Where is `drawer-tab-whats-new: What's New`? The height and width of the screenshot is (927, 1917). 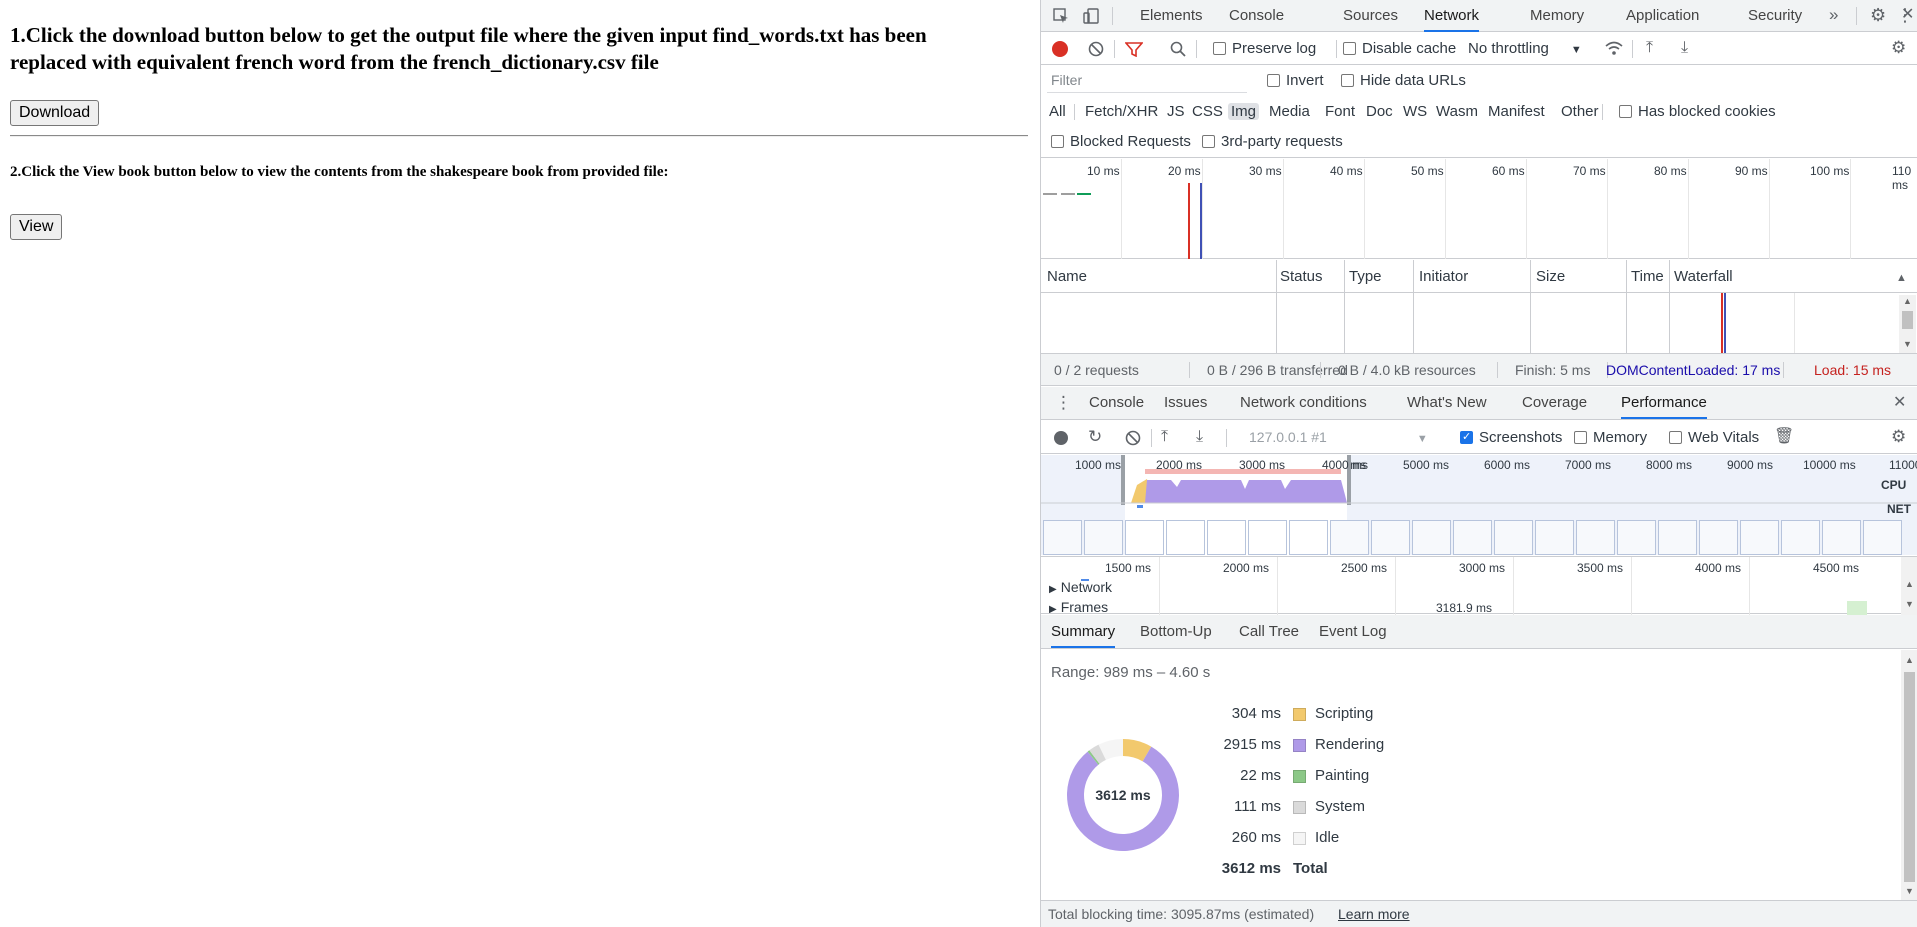 drawer-tab-whats-new: What's New is located at coordinates (1447, 403).